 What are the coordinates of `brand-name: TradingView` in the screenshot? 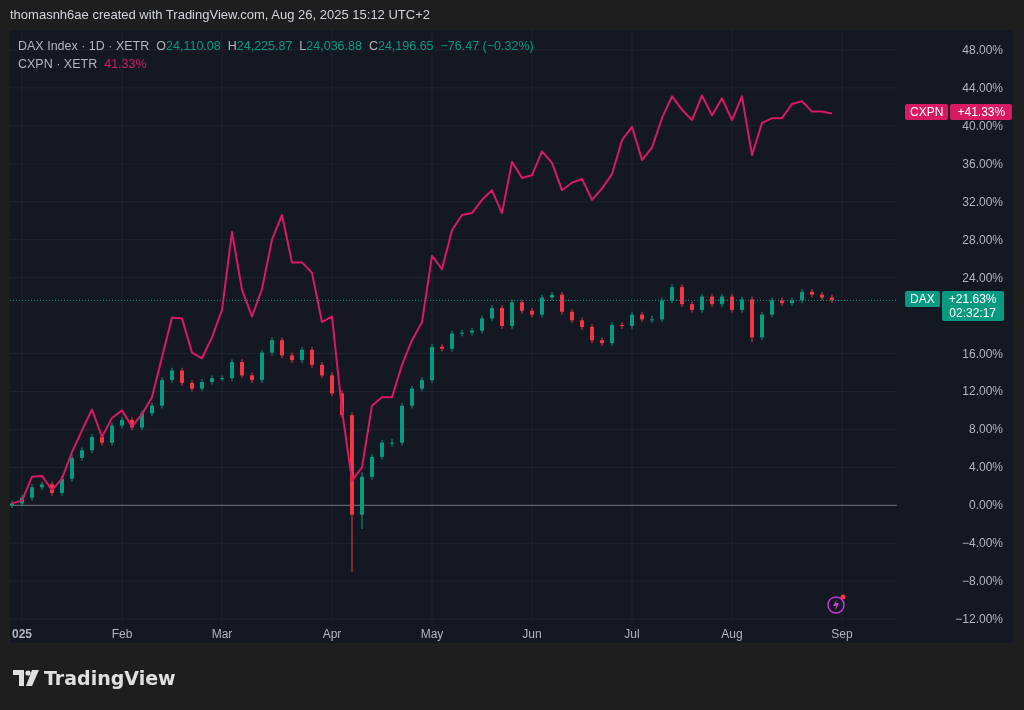 It's located at (110, 678).